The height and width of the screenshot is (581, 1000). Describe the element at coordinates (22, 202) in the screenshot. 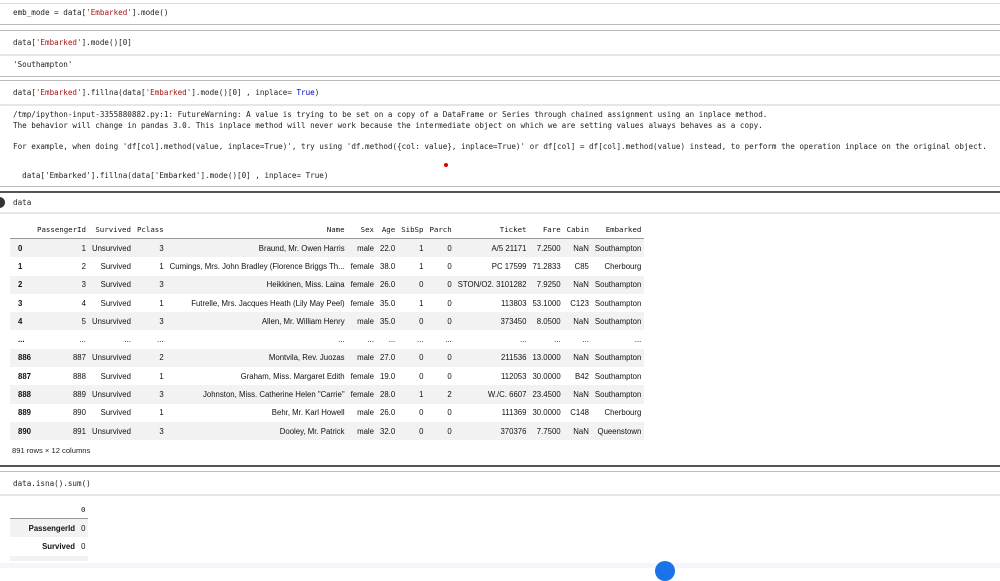

I see `code-cell-4: data` at that location.